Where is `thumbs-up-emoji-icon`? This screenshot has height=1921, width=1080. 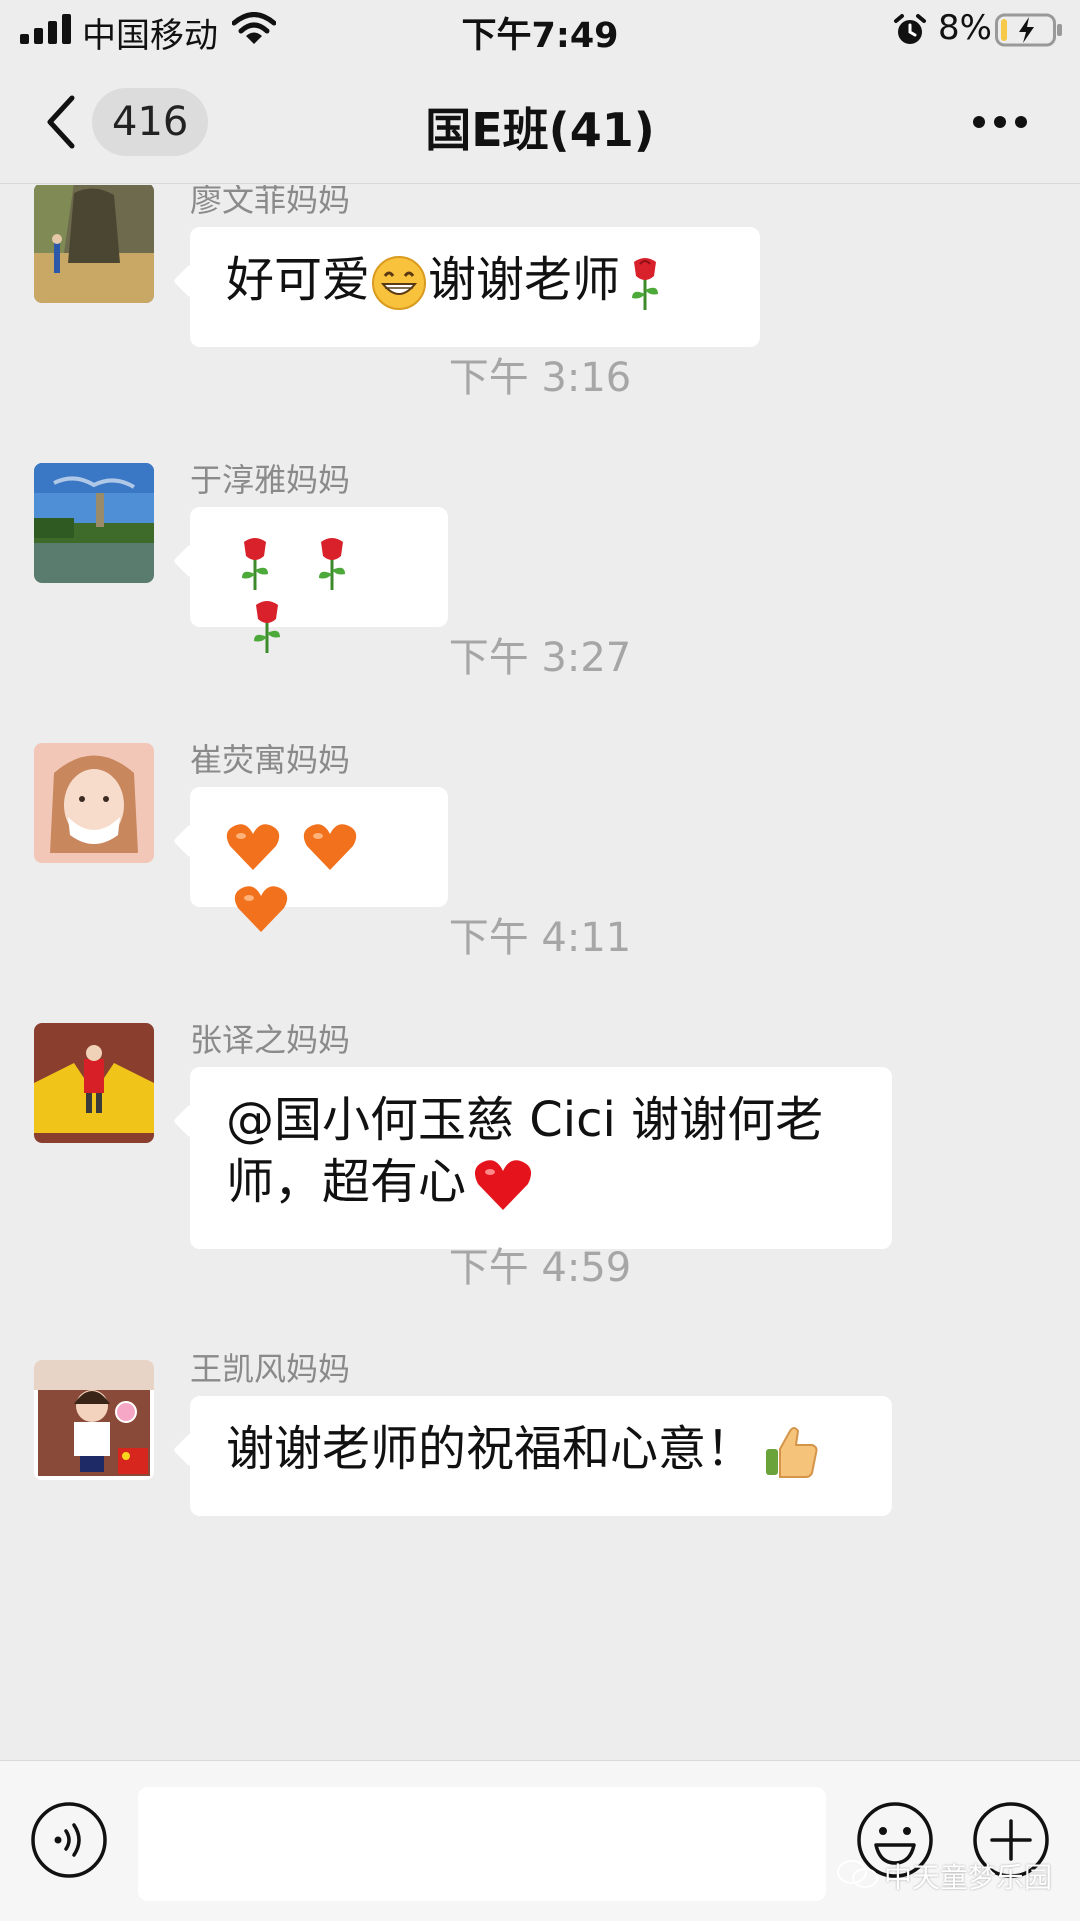
thumbs-up-emoji-icon is located at coordinates (792, 1452).